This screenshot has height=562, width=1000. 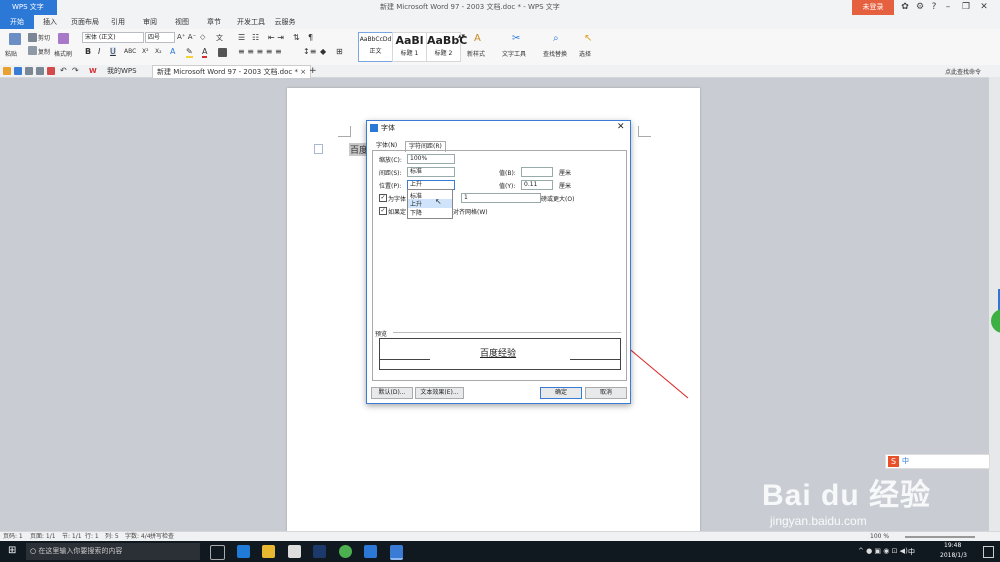 I want to click on restore-icon: ❐, so click(x=966, y=7).